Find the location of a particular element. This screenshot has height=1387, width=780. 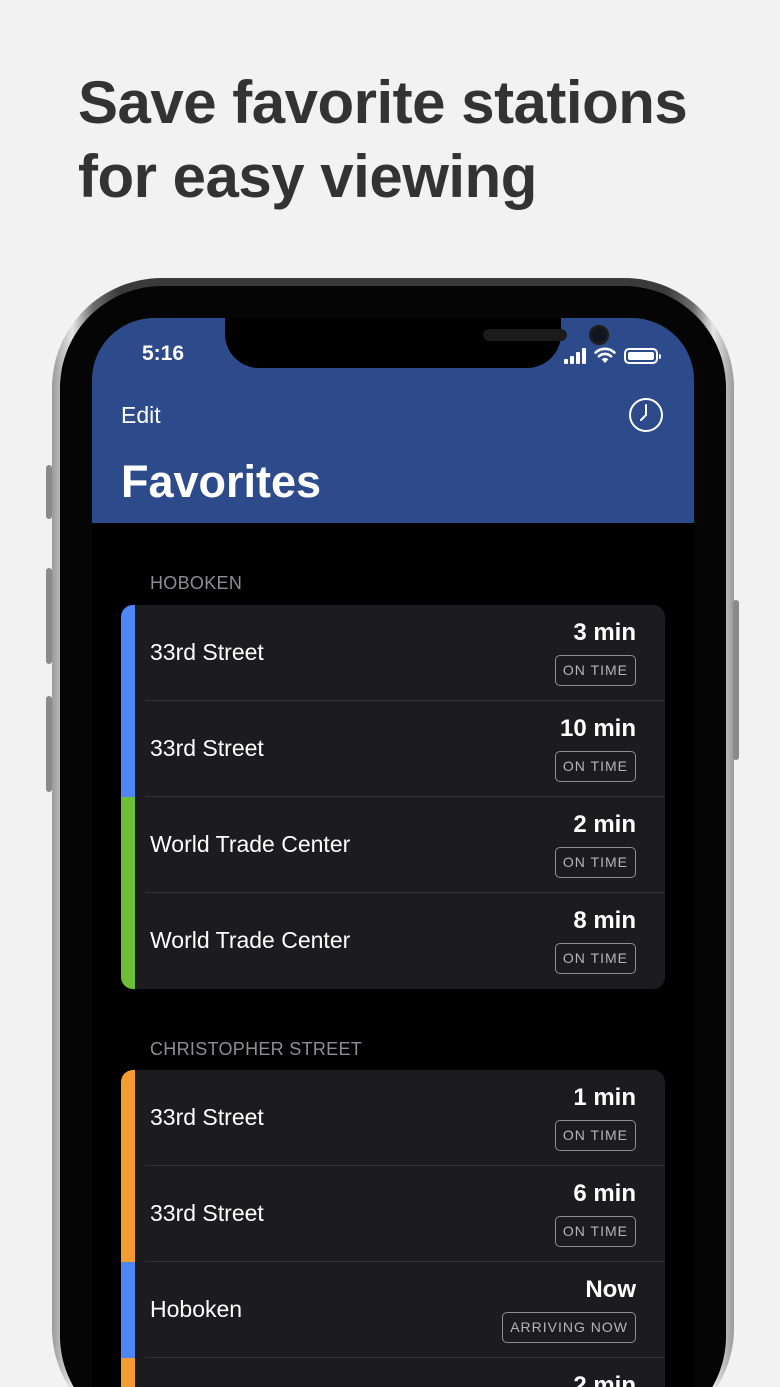

status-time: 5:16 is located at coordinates (163, 353).